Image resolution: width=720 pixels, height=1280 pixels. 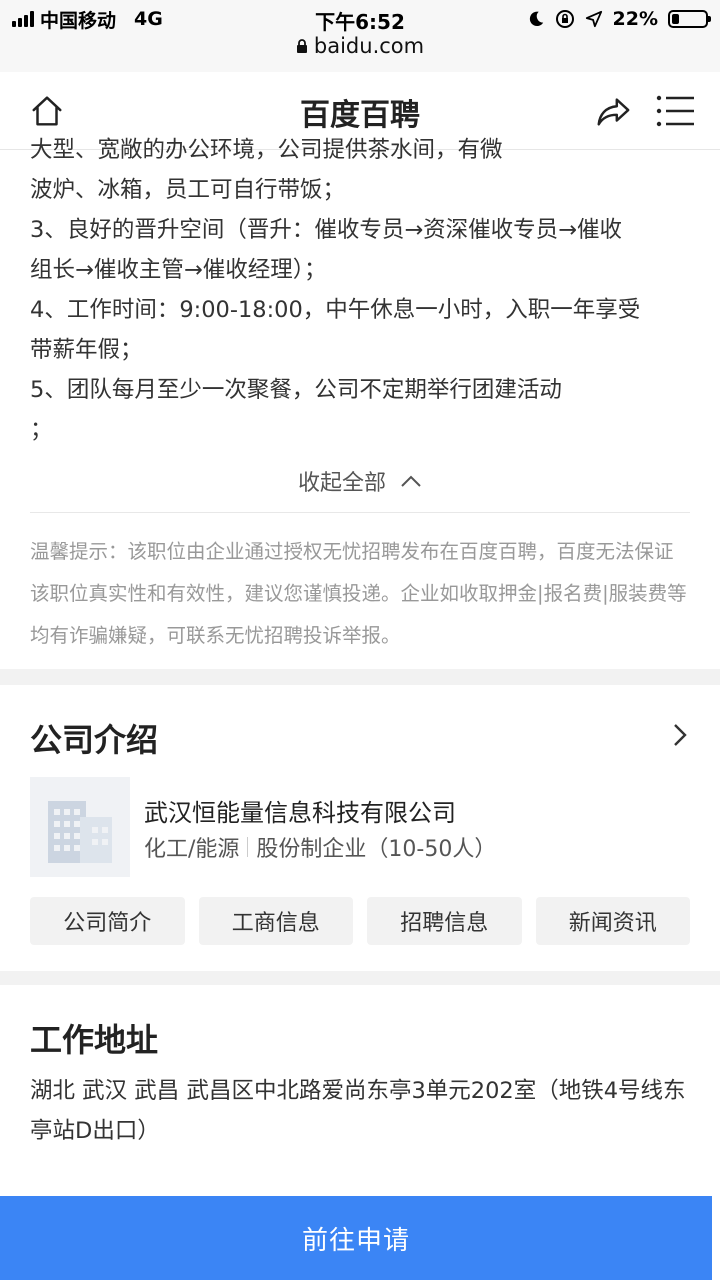 I want to click on chevron-right-icon, so click(x=680, y=735).